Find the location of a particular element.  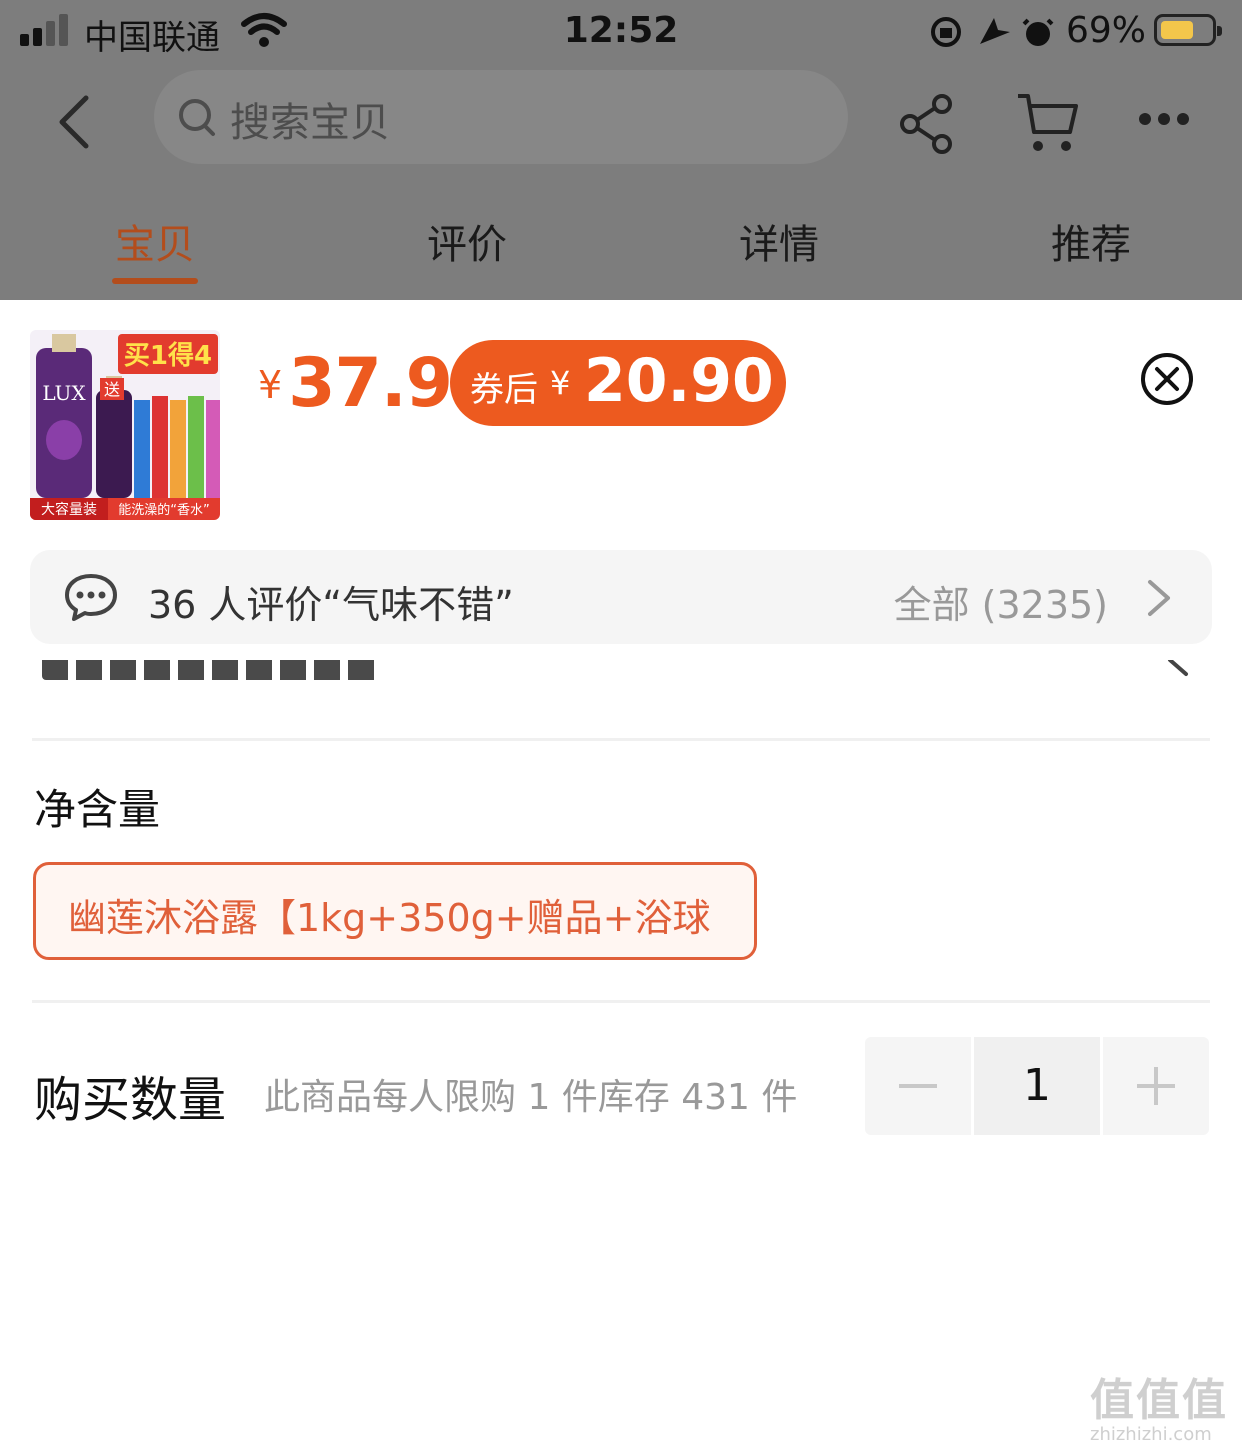

watermark: 值值值 zhizhizhi.com is located at coordinates (1165, 1404).